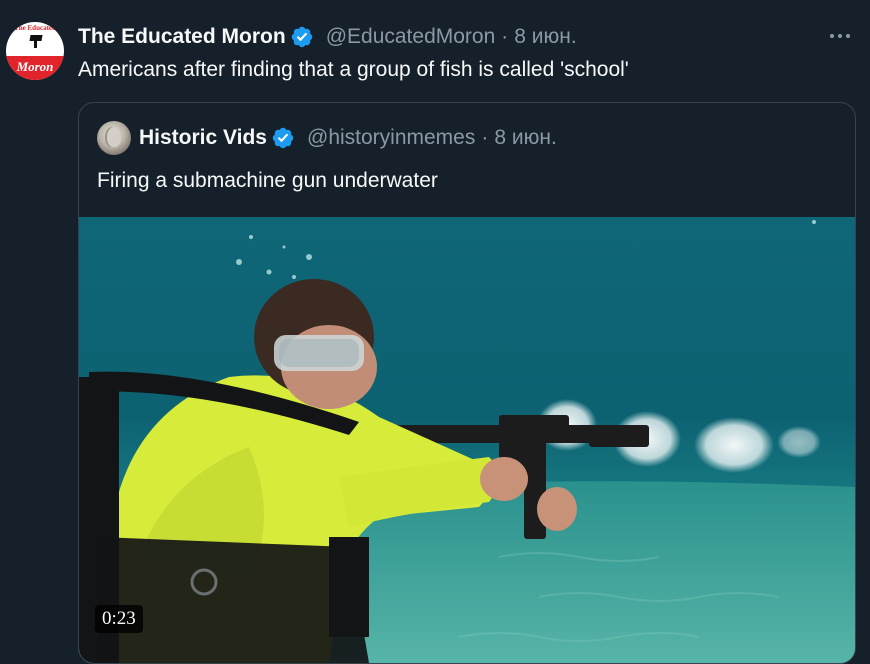 This screenshot has height=664, width=870. I want to click on author-display-name: The Educated Moron, so click(182, 37).